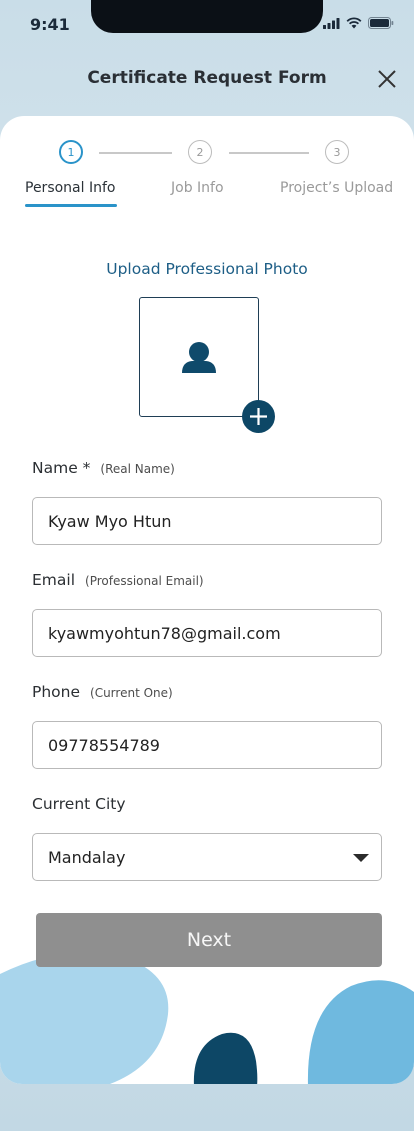 The width and height of the screenshot is (414, 1131). Describe the element at coordinates (207, 745) in the screenshot. I see `phone-field: 09778554789` at that location.